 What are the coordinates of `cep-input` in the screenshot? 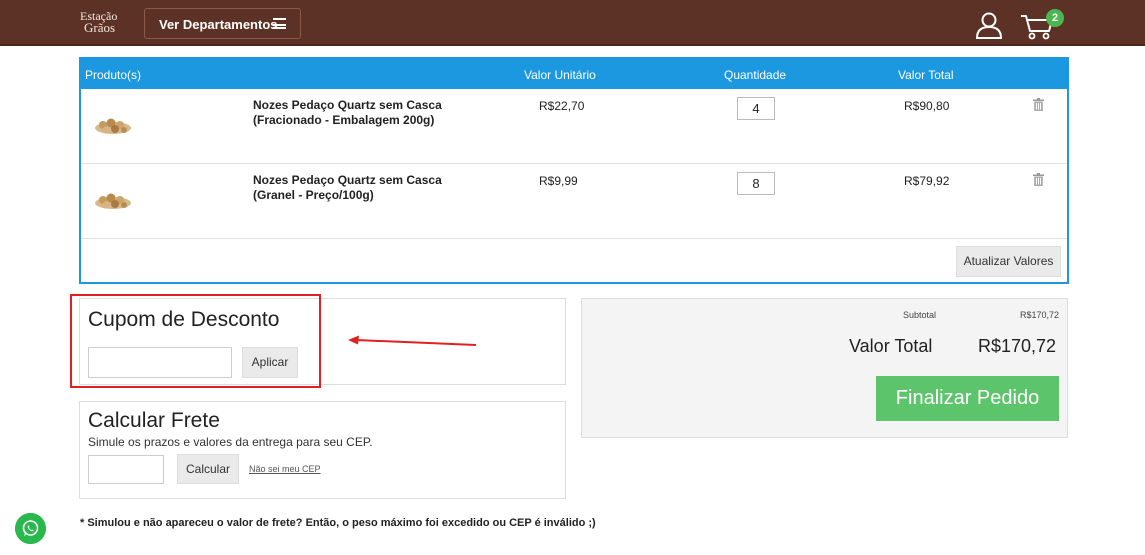 It's located at (126, 469).